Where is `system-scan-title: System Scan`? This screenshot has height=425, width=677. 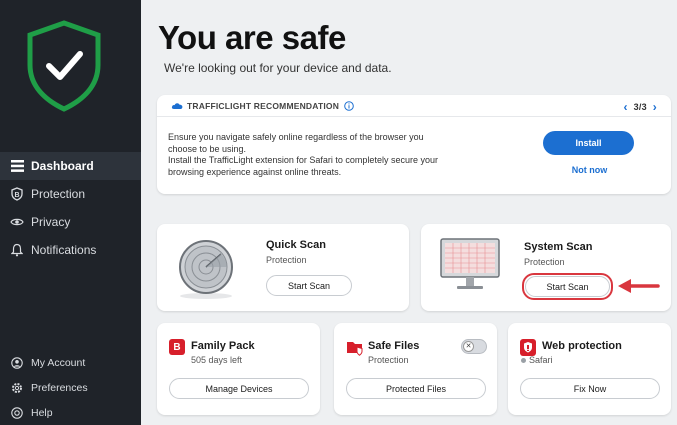
system-scan-title: System Scan is located at coordinates (558, 247).